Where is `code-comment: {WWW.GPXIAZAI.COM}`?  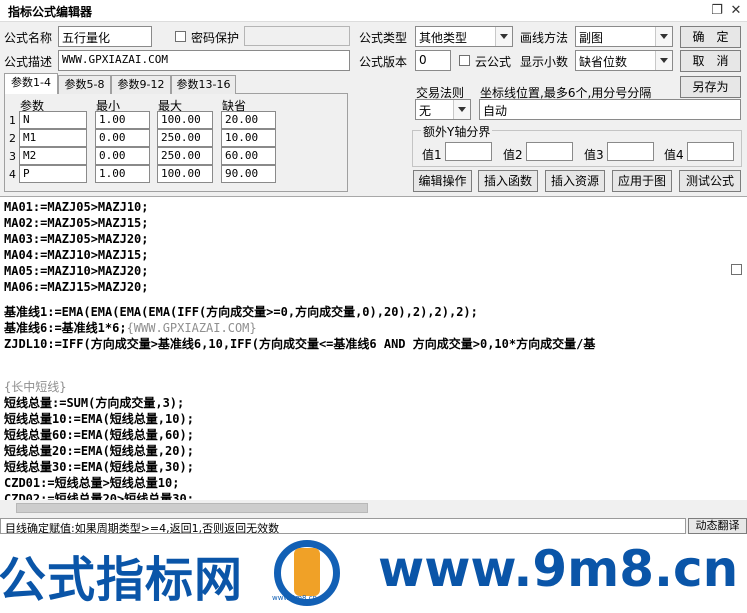
code-comment: {WWW.GPXIAZAI.COM} is located at coordinates (191, 328).